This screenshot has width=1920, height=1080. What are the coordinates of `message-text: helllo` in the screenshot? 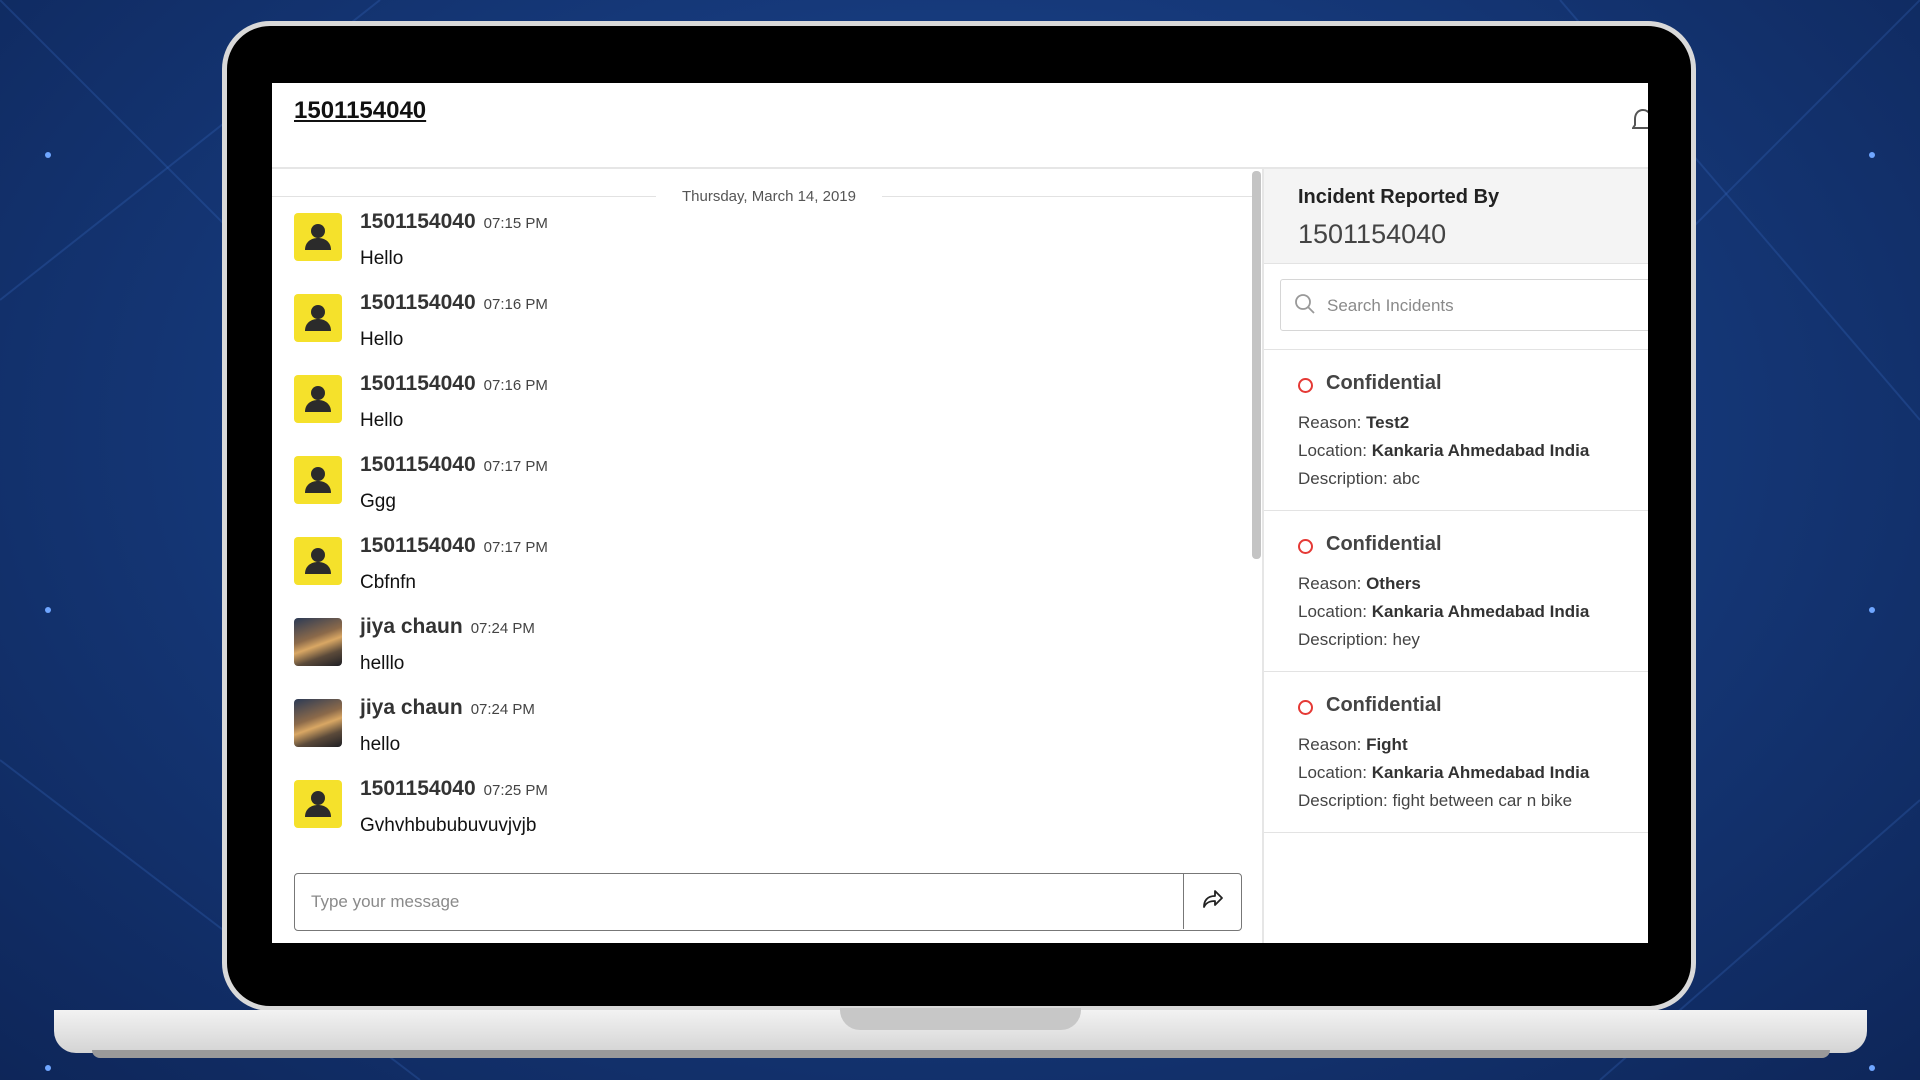 It's located at (382, 663).